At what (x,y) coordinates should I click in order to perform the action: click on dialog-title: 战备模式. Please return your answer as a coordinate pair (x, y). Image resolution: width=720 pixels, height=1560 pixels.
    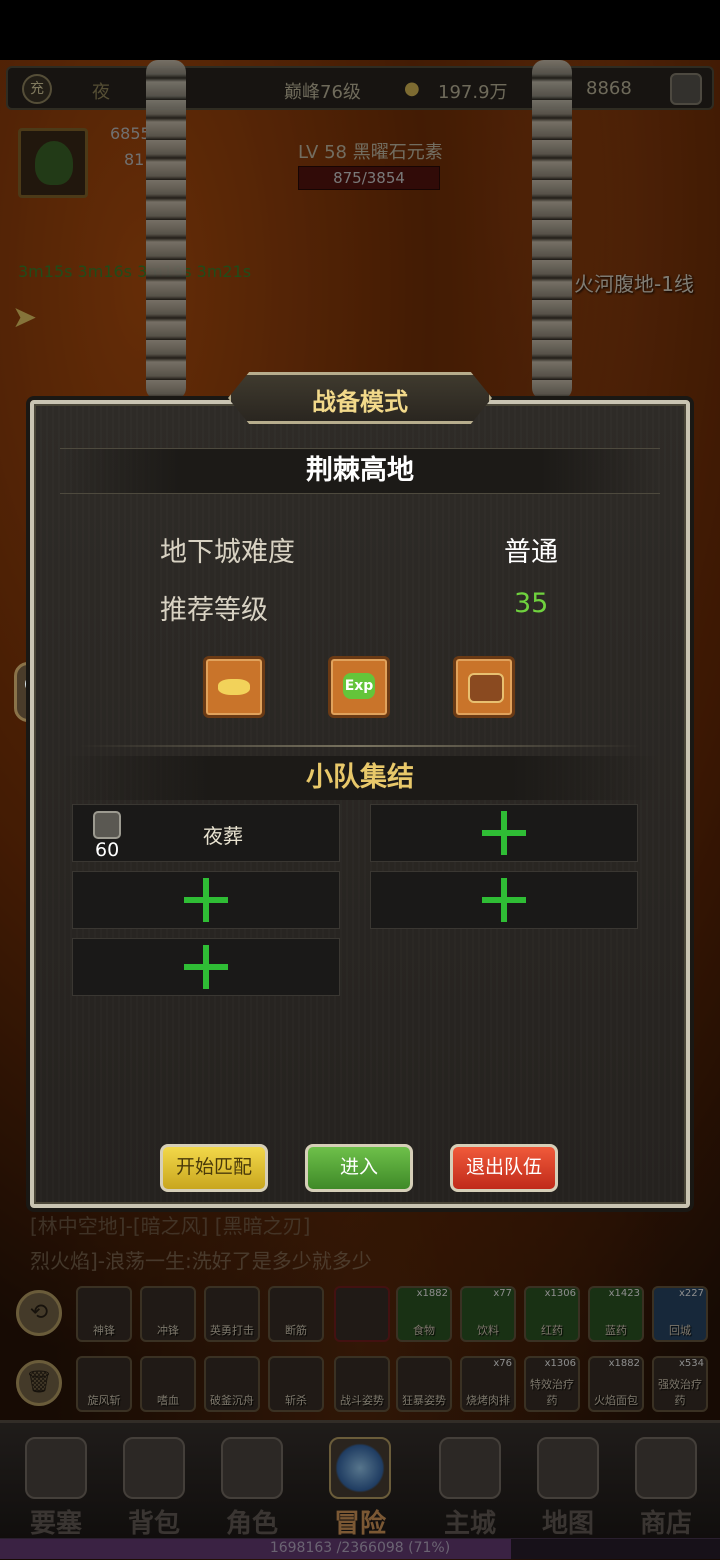
    Looking at the image, I should click on (360, 402).